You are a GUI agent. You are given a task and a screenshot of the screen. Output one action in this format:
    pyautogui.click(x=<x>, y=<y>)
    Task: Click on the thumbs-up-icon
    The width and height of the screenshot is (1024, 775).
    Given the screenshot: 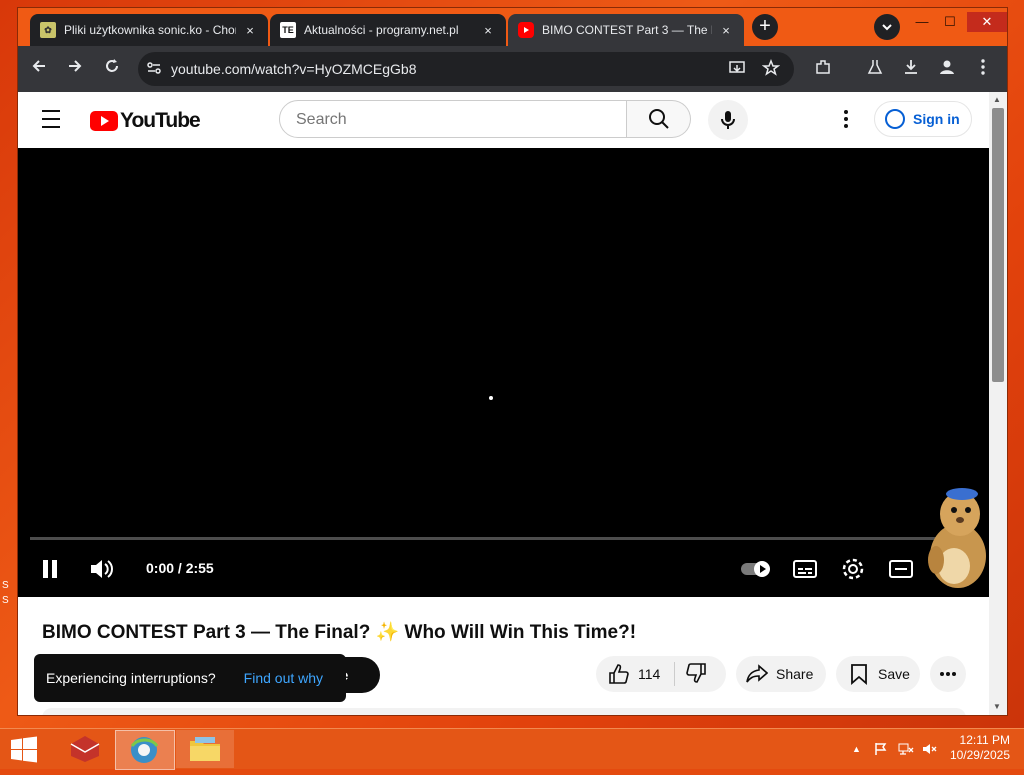 What is the action you would take?
    pyautogui.click(x=619, y=674)
    